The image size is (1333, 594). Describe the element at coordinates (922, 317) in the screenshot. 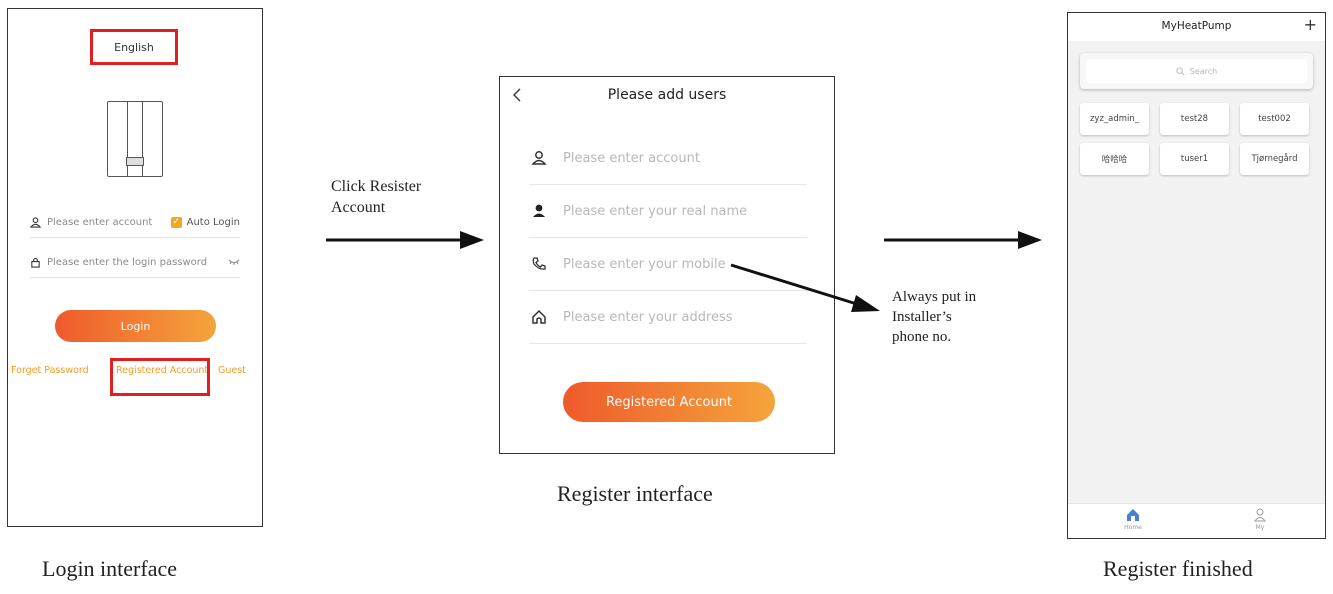

I see `note-line-2: Installer’s` at that location.